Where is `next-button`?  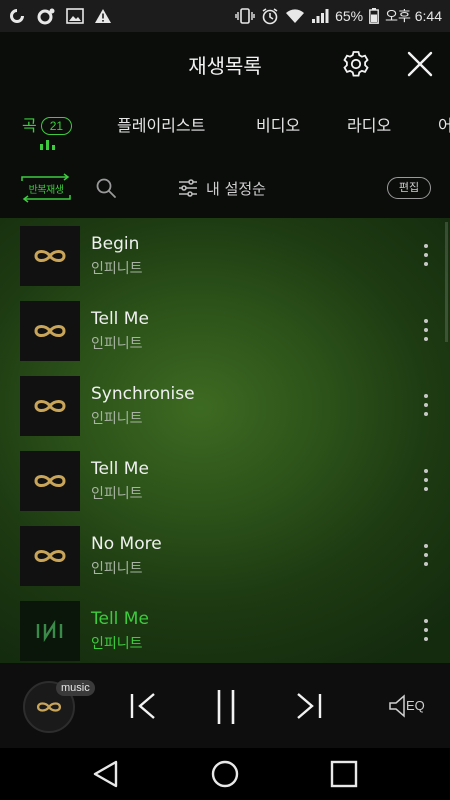
next-button is located at coordinates (310, 706).